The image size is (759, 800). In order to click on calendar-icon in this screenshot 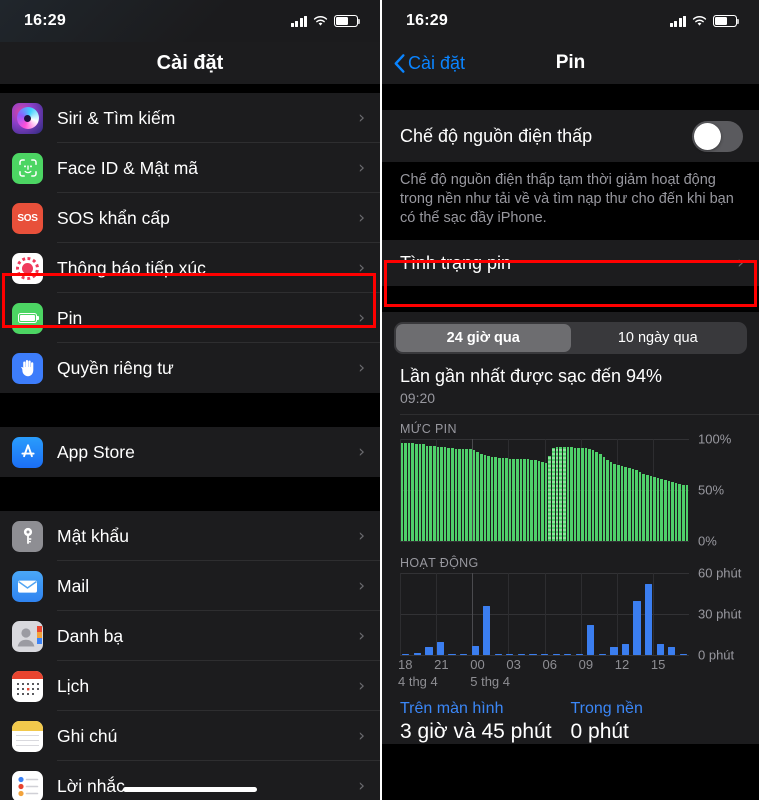, I will do `click(27, 686)`.